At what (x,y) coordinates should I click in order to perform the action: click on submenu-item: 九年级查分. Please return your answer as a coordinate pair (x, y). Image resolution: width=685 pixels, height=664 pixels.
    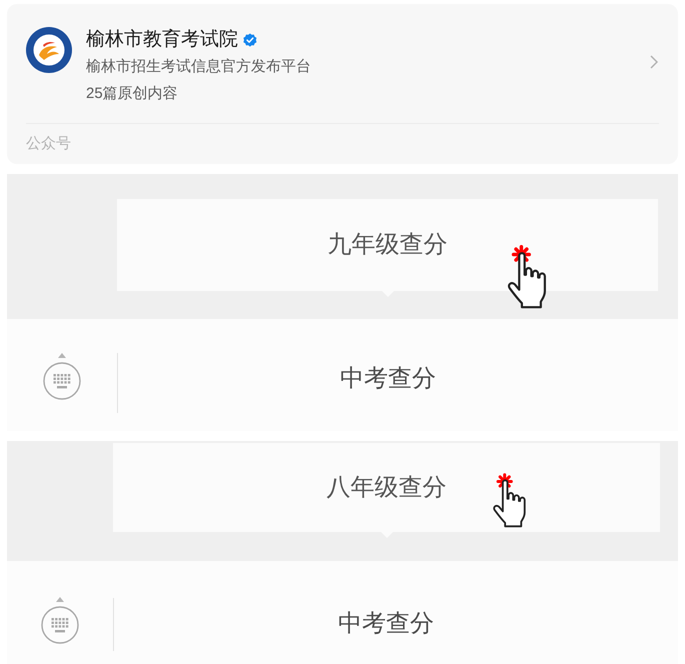
    Looking at the image, I should click on (388, 245).